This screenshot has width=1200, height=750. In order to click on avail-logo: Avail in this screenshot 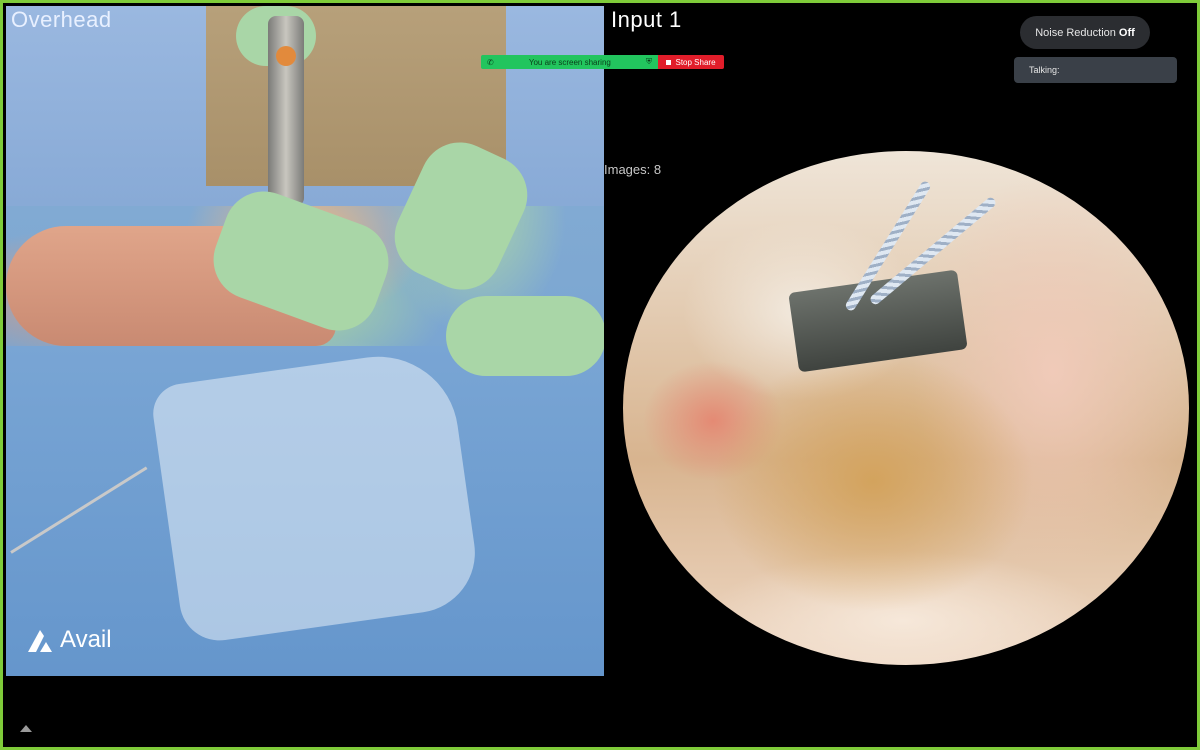, I will do `click(69, 640)`.